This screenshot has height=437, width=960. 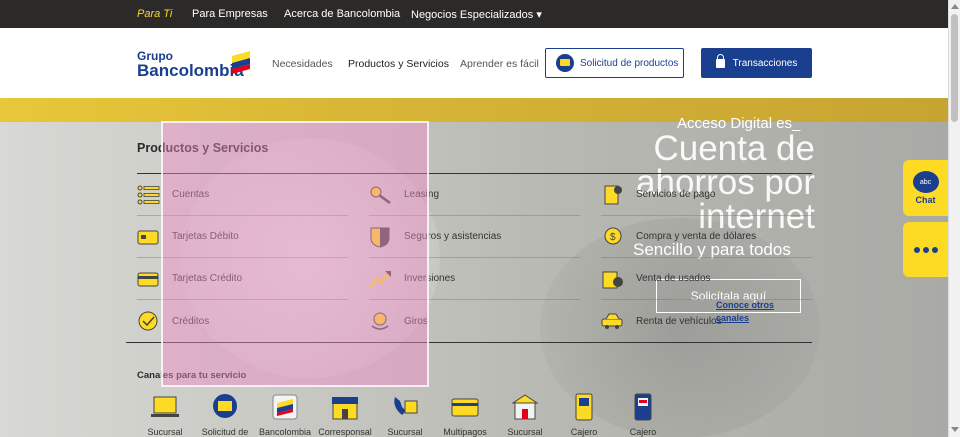 I want to click on menu-item-venta-usados: Venta de usados, so click(x=706, y=279).